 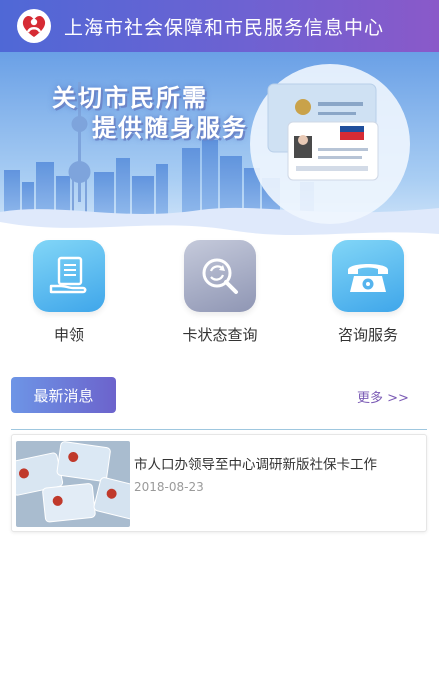 What do you see at coordinates (367, 335) in the screenshot?
I see `consult-service-label: 咨询服务` at bounding box center [367, 335].